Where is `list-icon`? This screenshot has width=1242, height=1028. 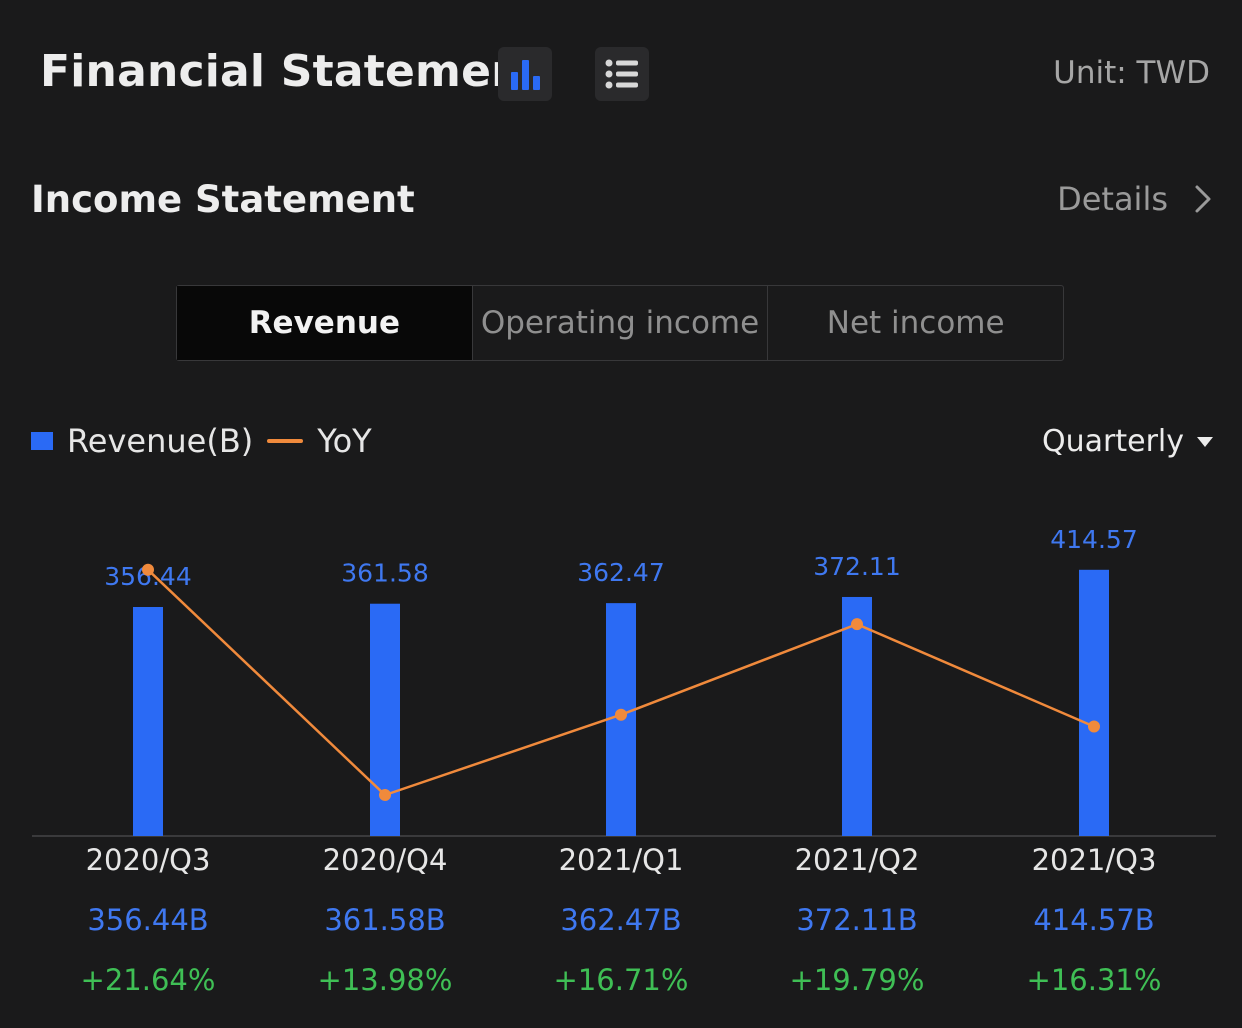
list-icon is located at coordinates (621, 74).